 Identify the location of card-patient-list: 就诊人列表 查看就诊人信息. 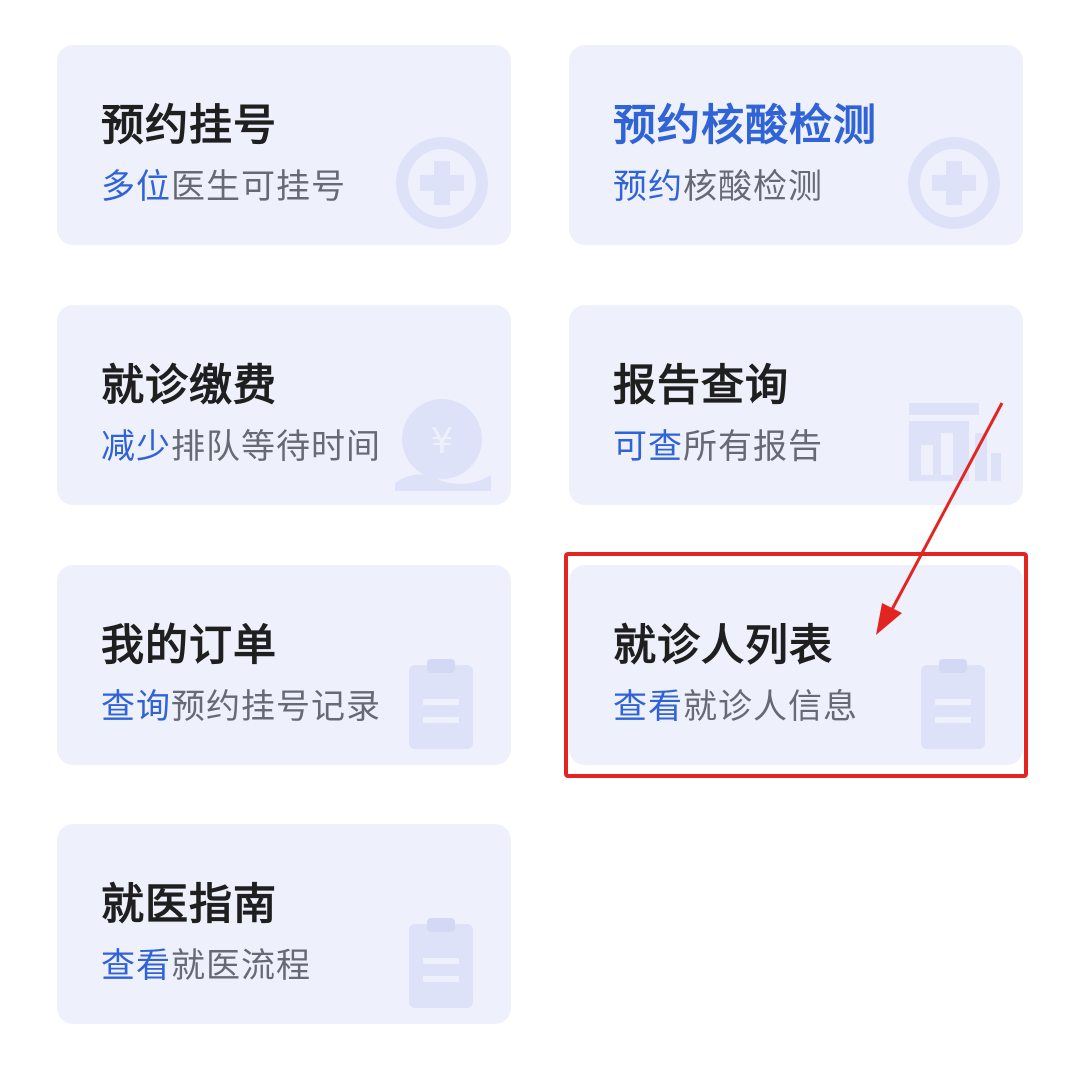
(796, 665).